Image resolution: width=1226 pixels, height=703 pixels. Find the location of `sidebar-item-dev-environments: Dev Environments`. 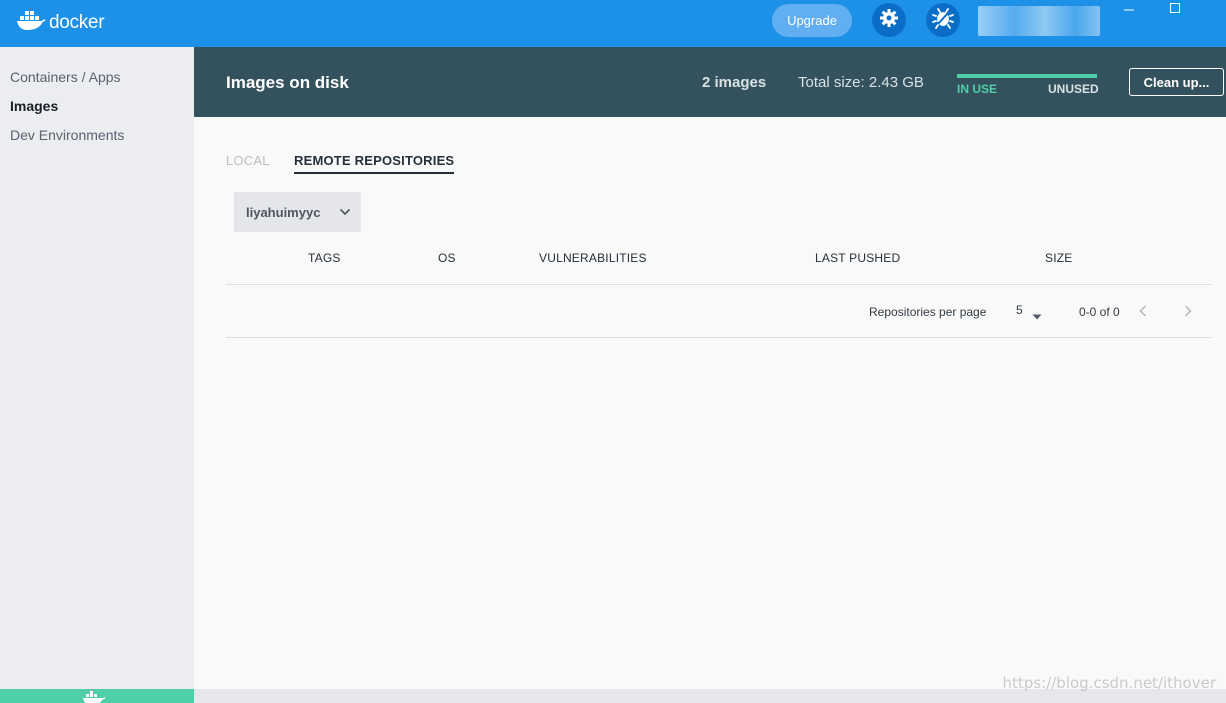

sidebar-item-dev-environments: Dev Environments is located at coordinates (67, 135).